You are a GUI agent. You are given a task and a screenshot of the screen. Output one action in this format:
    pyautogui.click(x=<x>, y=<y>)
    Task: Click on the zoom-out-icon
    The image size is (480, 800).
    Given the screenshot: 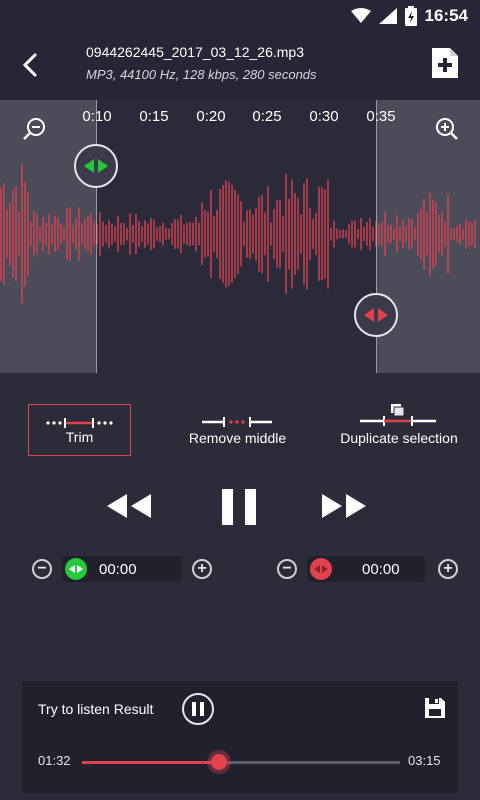 What is the action you would take?
    pyautogui.click(x=34, y=129)
    